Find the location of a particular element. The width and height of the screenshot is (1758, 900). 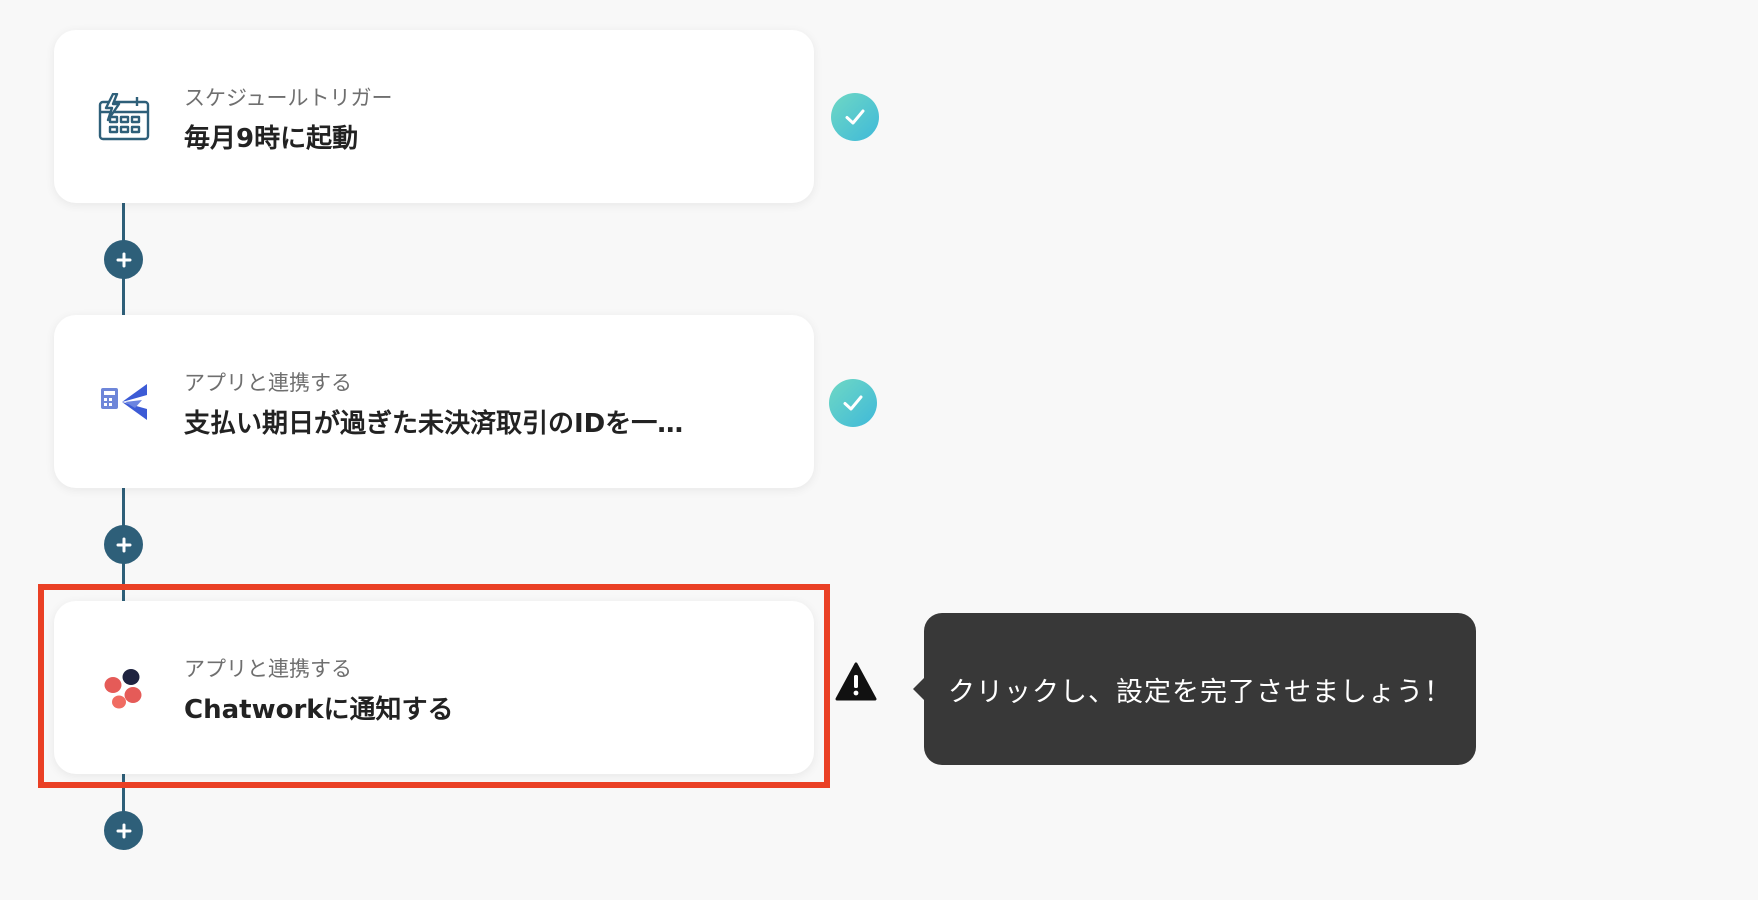

warning-icon is located at coordinates (856, 682).